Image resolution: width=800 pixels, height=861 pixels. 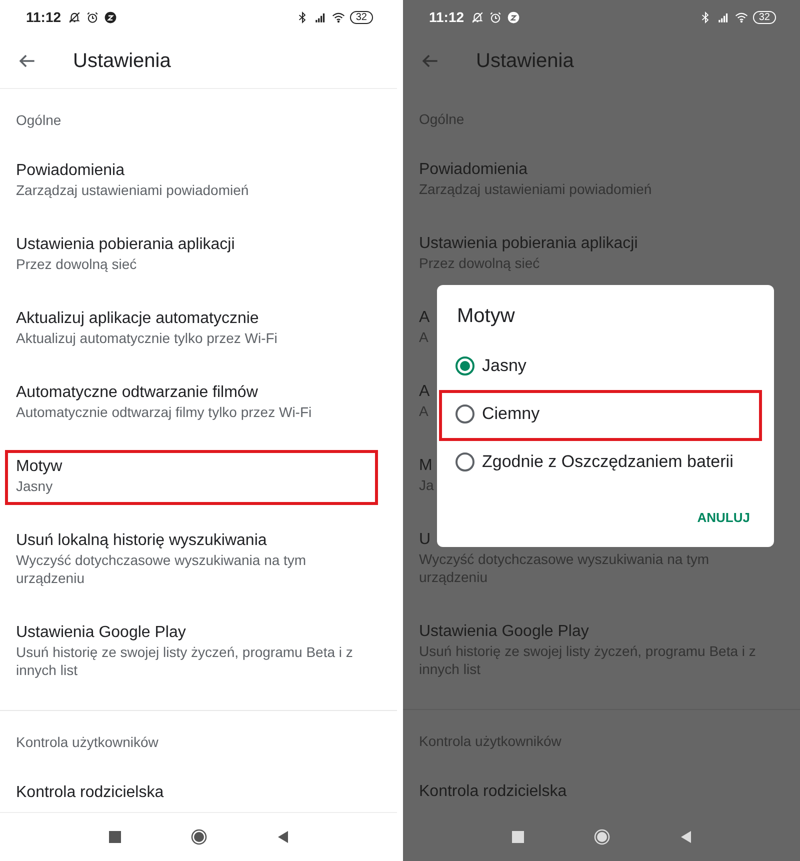 What do you see at coordinates (198, 260) in the screenshot?
I see `settings-item: Ustawienia pobierania aplikacji Przez dowolną sieć` at bounding box center [198, 260].